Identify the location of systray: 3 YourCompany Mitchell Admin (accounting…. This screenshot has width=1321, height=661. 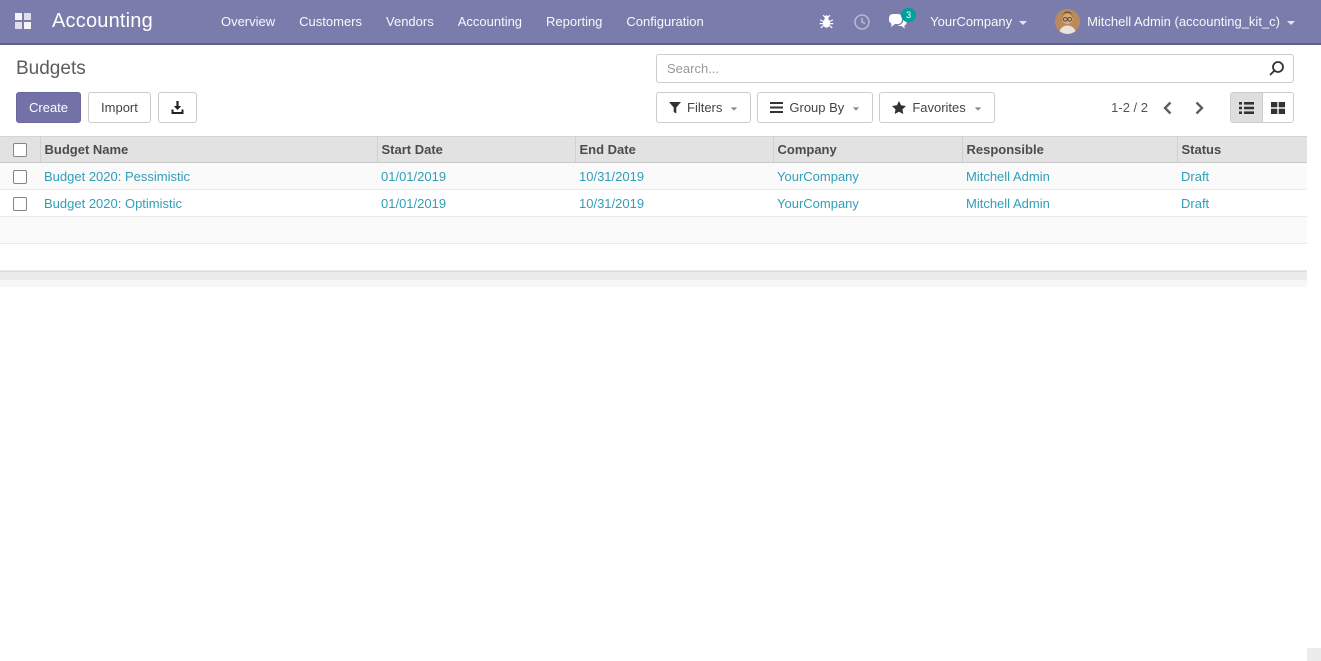
(1058, 22).